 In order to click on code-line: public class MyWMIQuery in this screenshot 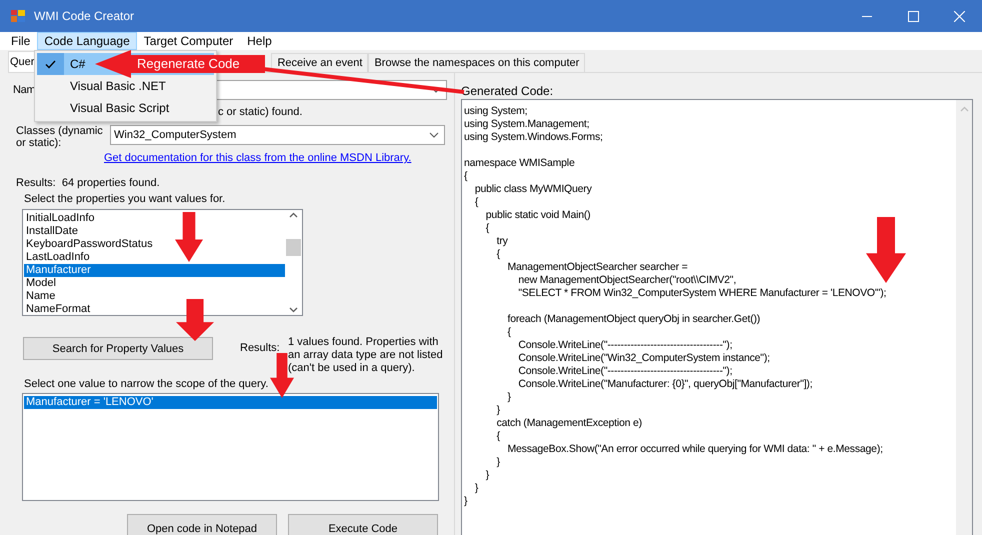, I will do `click(533, 189)`.